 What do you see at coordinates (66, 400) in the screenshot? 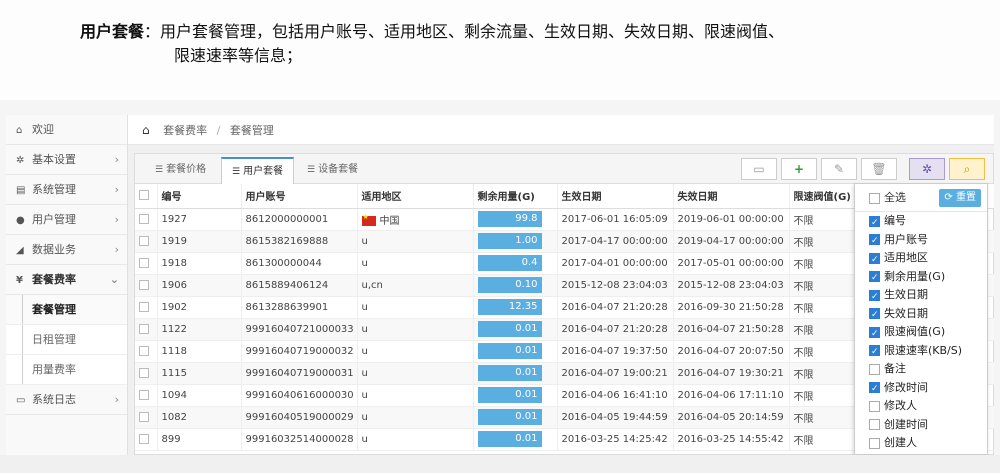
I see `sidebar-item-system-log: ▭ 系统日志 ›` at bounding box center [66, 400].